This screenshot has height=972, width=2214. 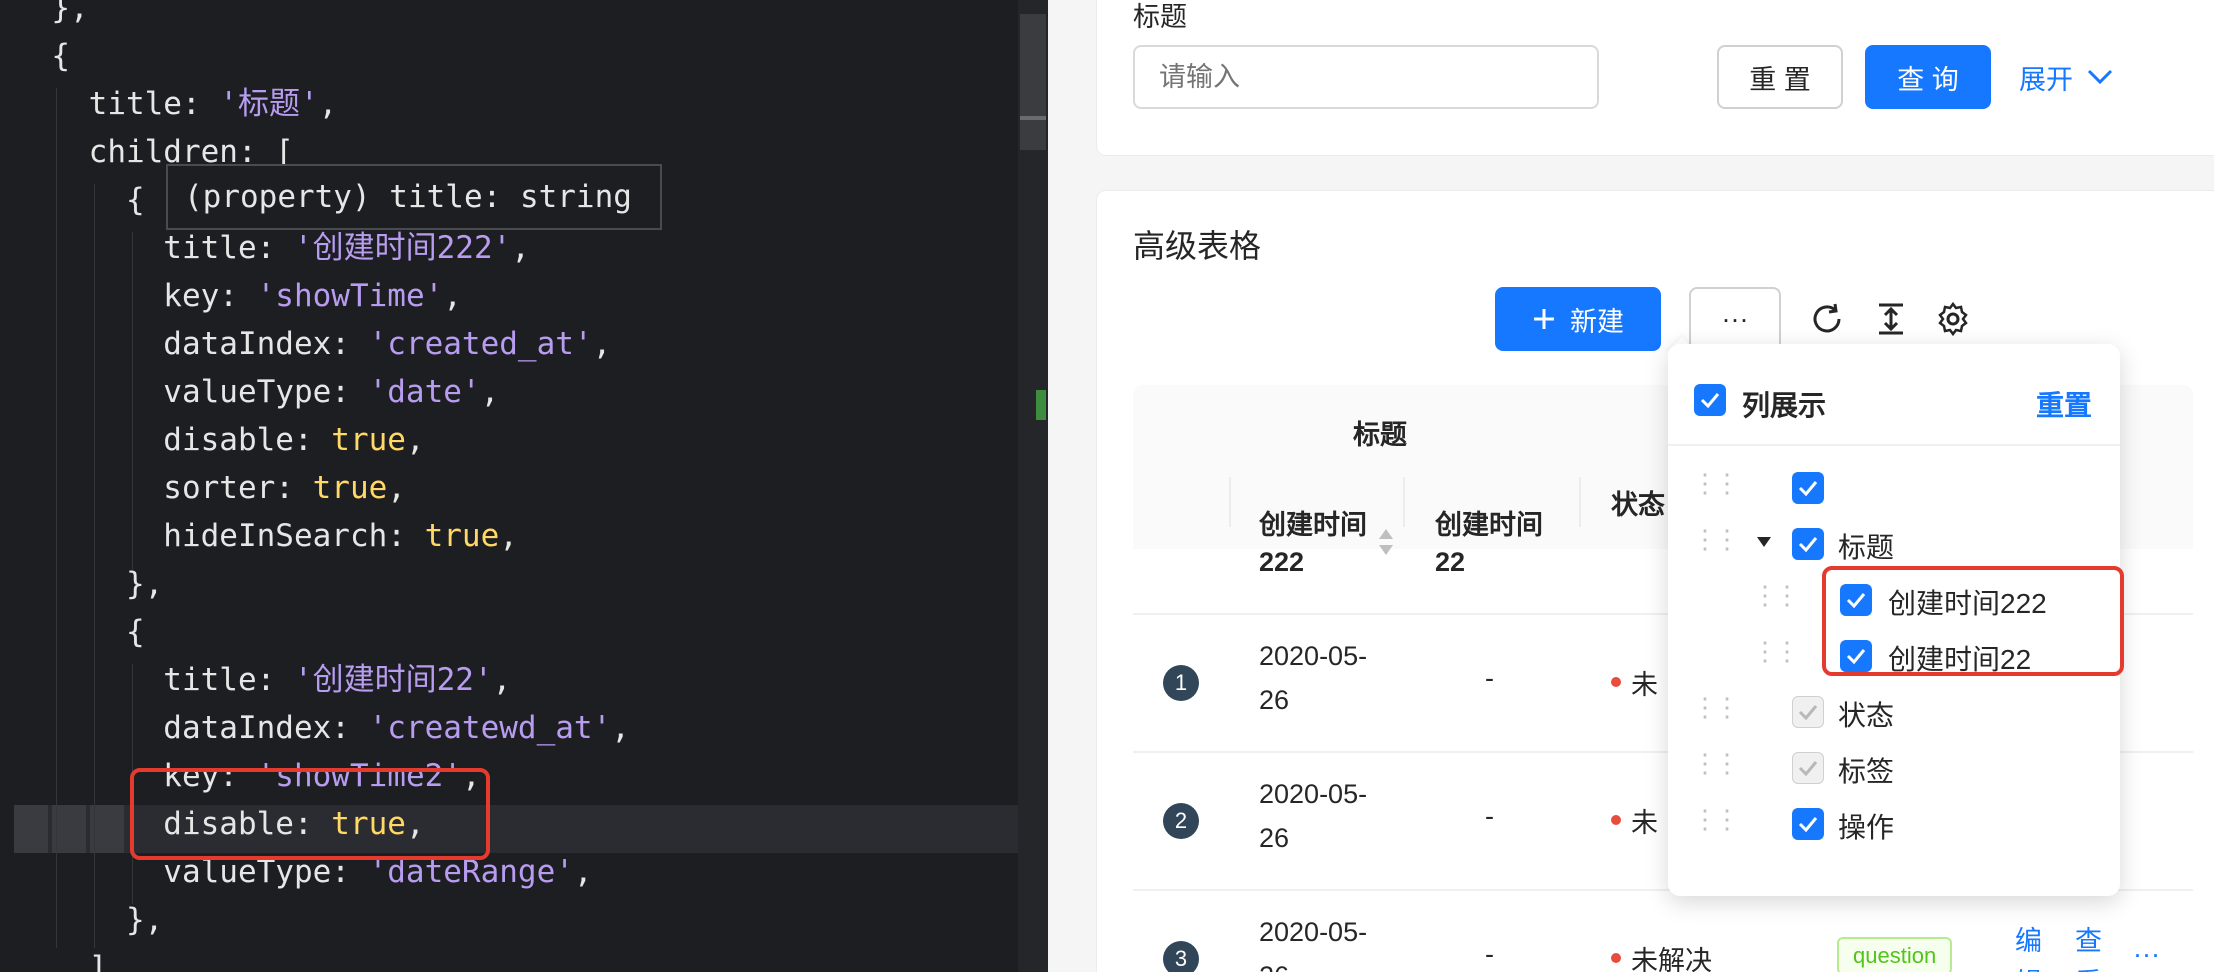 I want to click on header-group-title: 标题, so click(x=1380, y=435).